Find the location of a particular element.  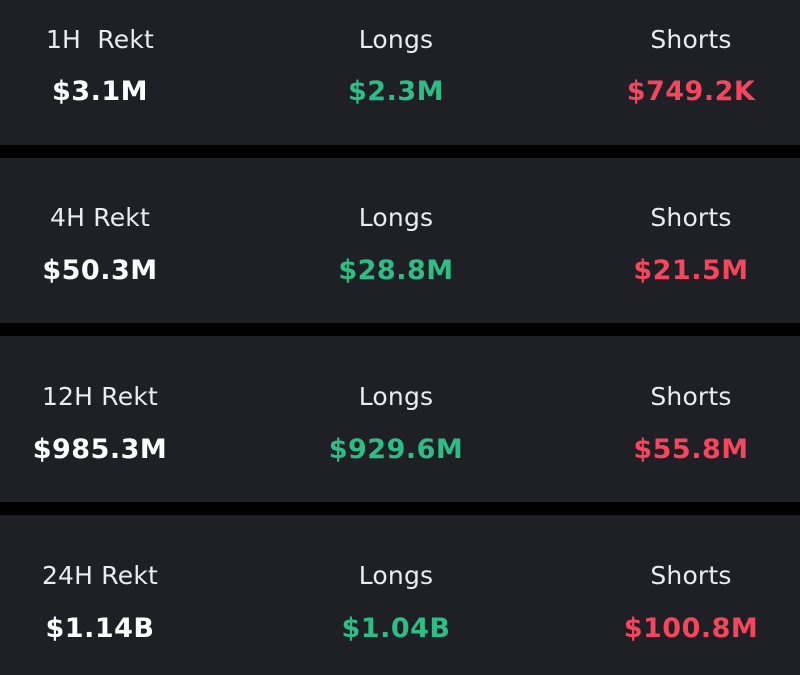

shorts-value: $749.2K is located at coordinates (691, 91).